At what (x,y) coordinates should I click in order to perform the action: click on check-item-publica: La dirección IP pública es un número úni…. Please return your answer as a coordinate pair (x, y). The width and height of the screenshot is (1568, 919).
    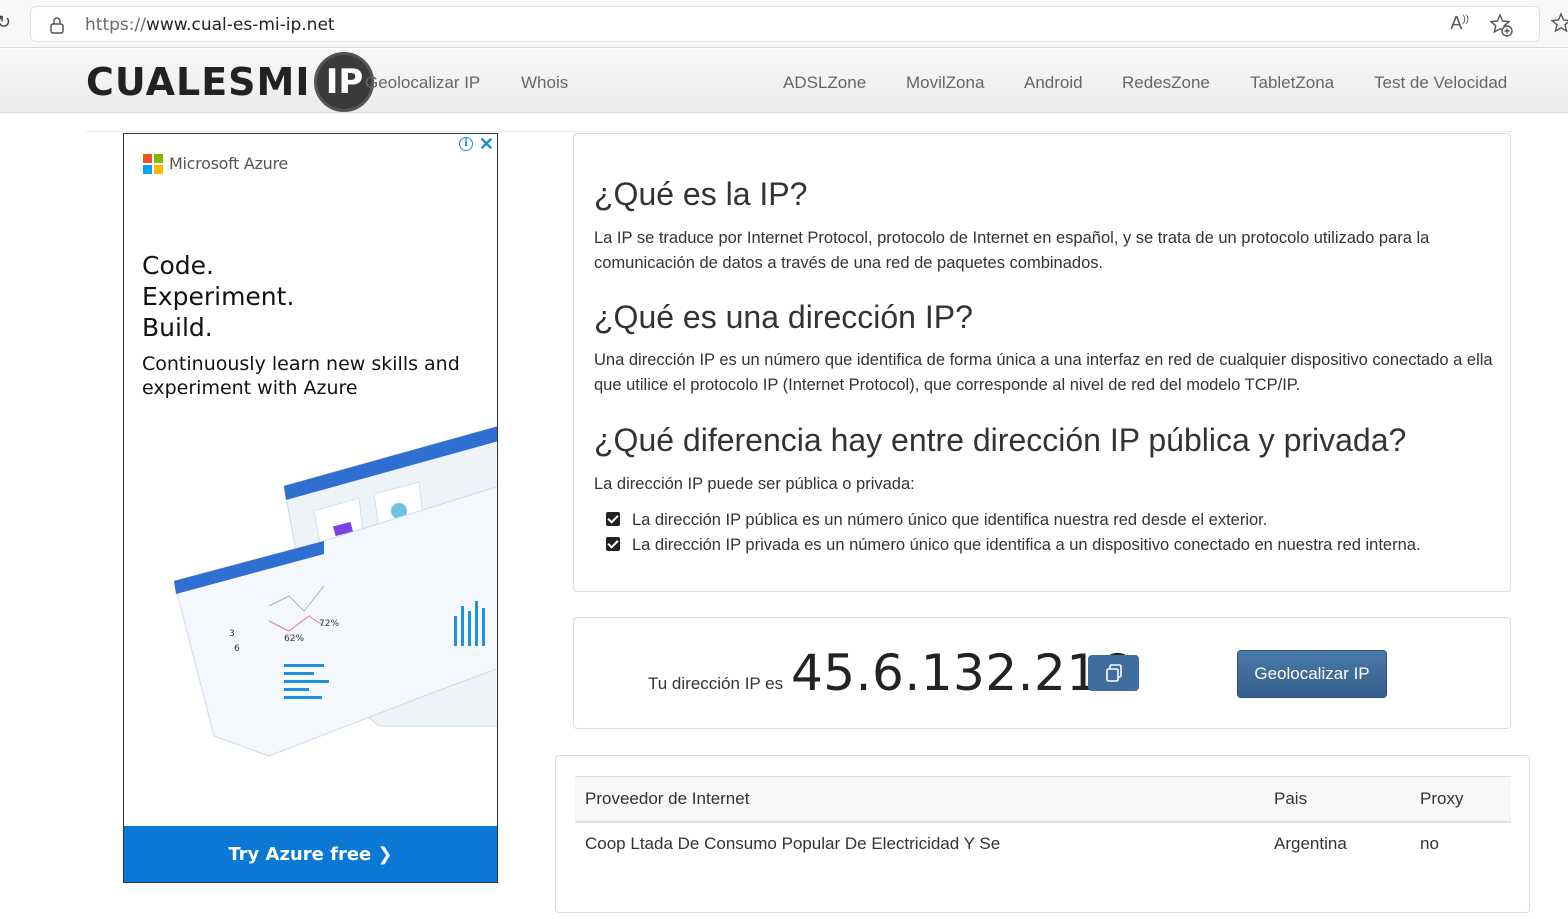
    Looking at the image, I should click on (936, 520).